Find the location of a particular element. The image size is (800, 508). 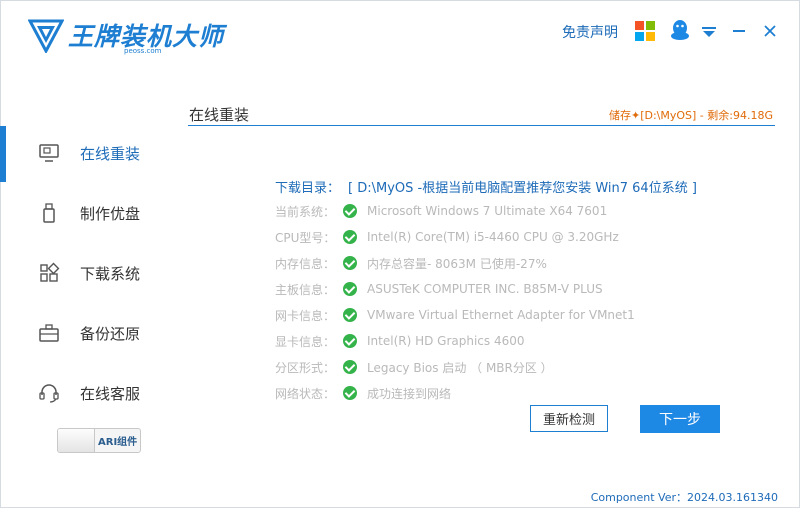

info-row-memory: 内存信息： 内存总容量- 8063M 已使用-27% is located at coordinates (515, 263).